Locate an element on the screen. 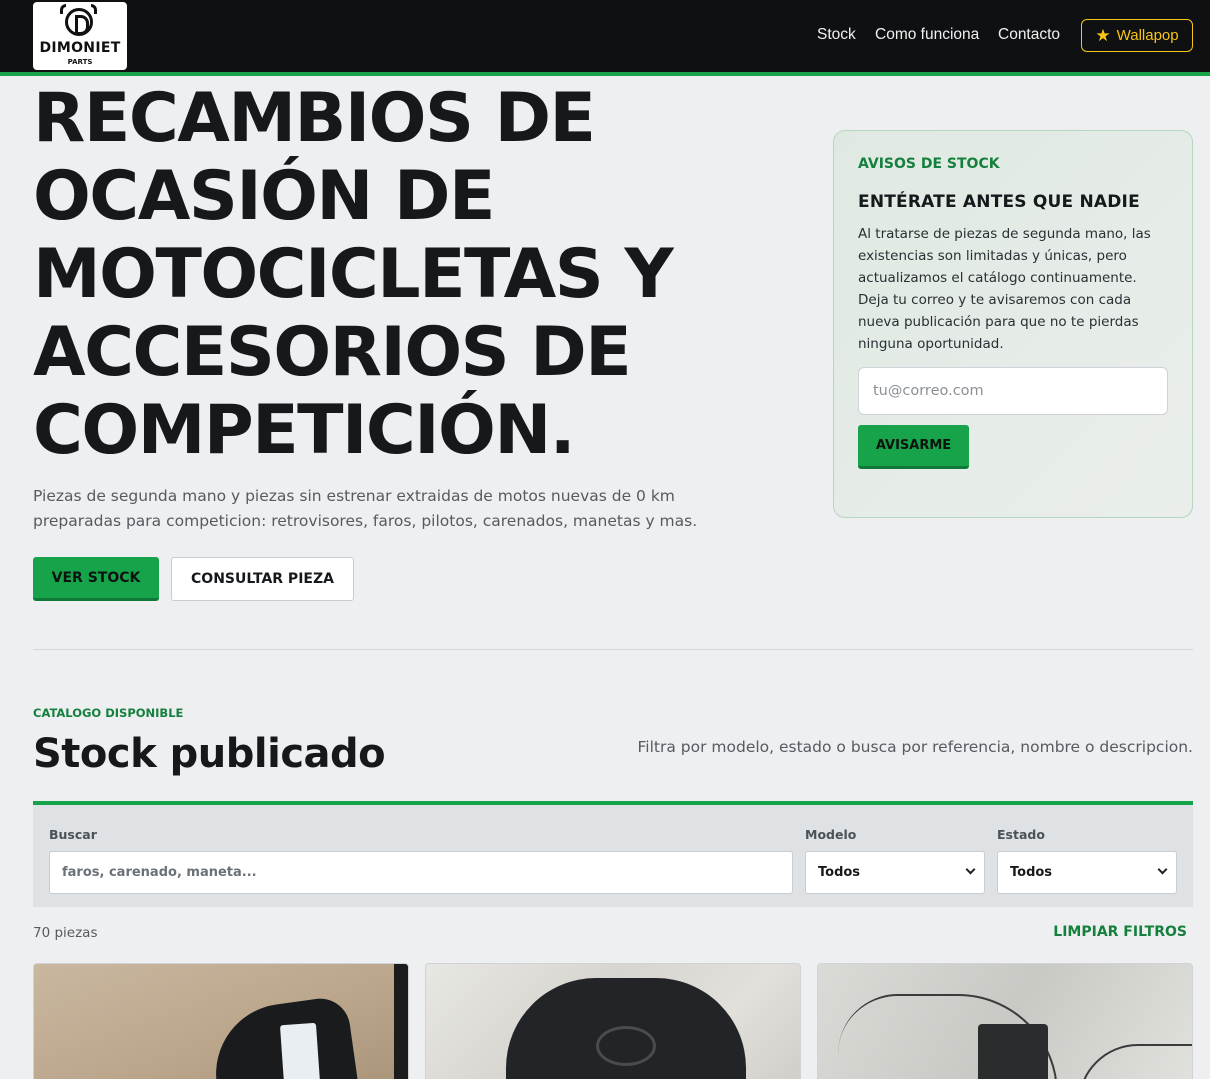 The width and height of the screenshot is (1210, 1079). results-count: 70 piezas is located at coordinates (65, 933).